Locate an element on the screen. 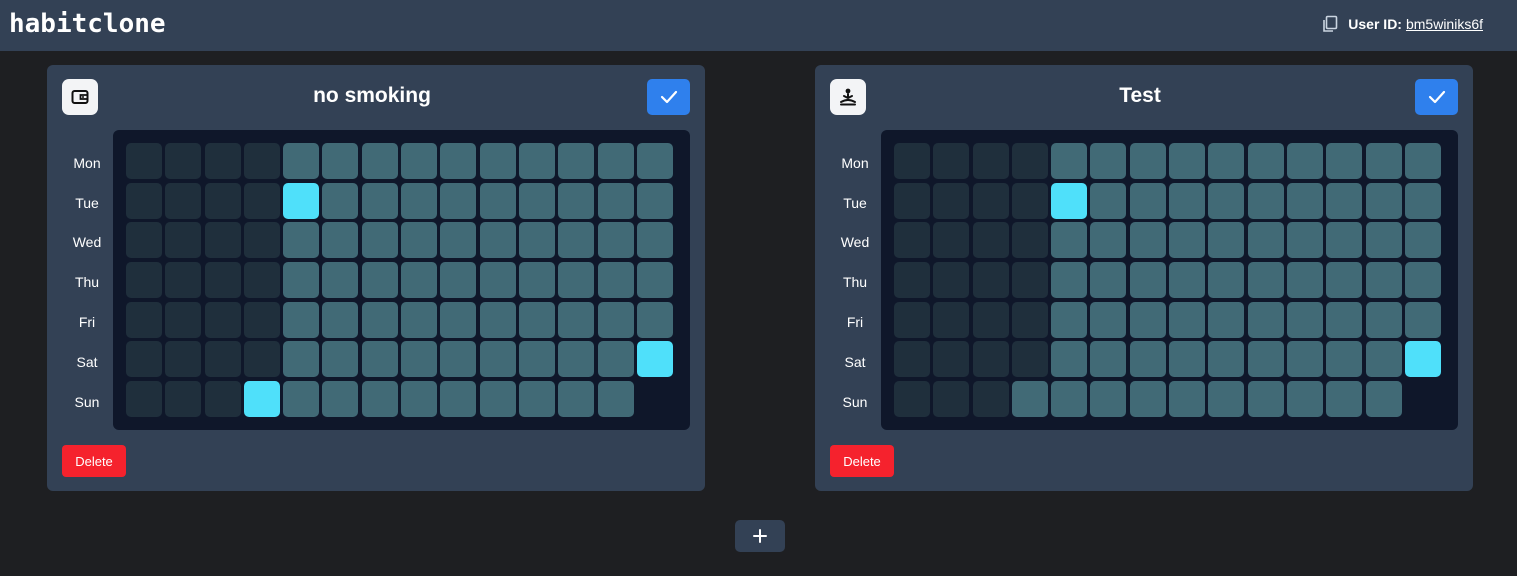 The width and height of the screenshot is (1517, 576). add-habit-button is located at coordinates (760, 536).